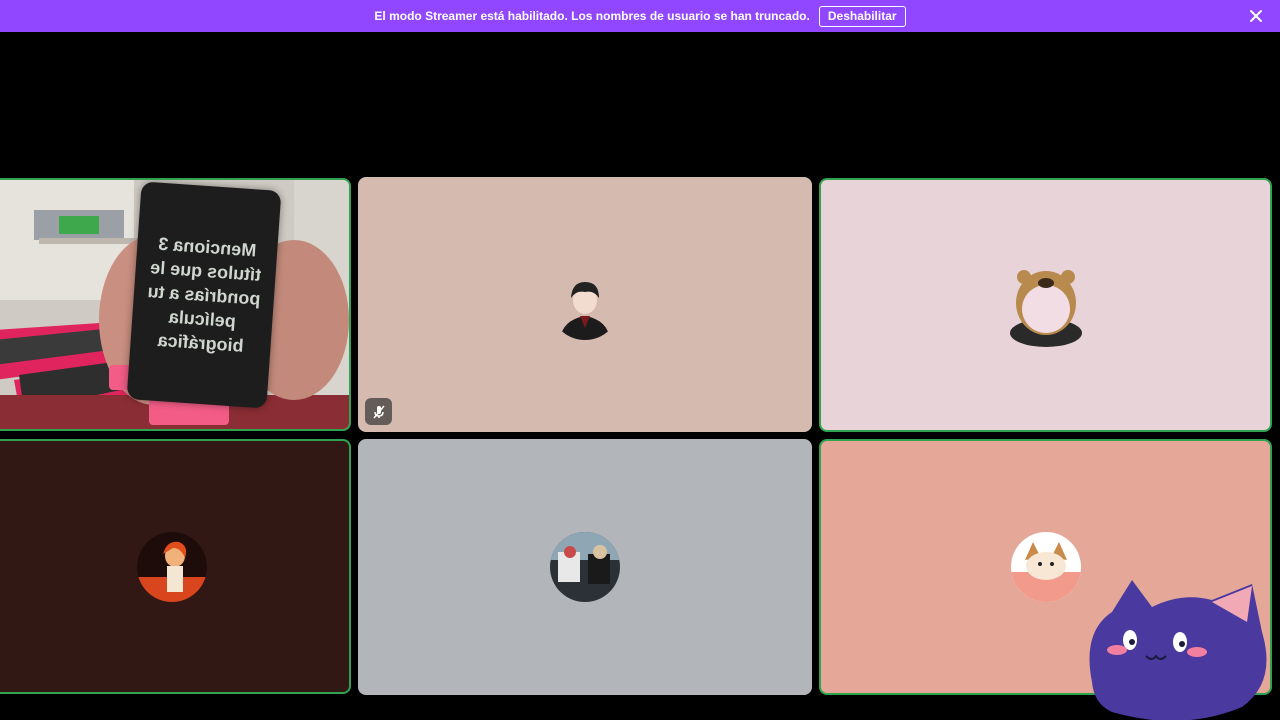  What do you see at coordinates (378, 411) in the screenshot?
I see `mic-muted-icon` at bounding box center [378, 411].